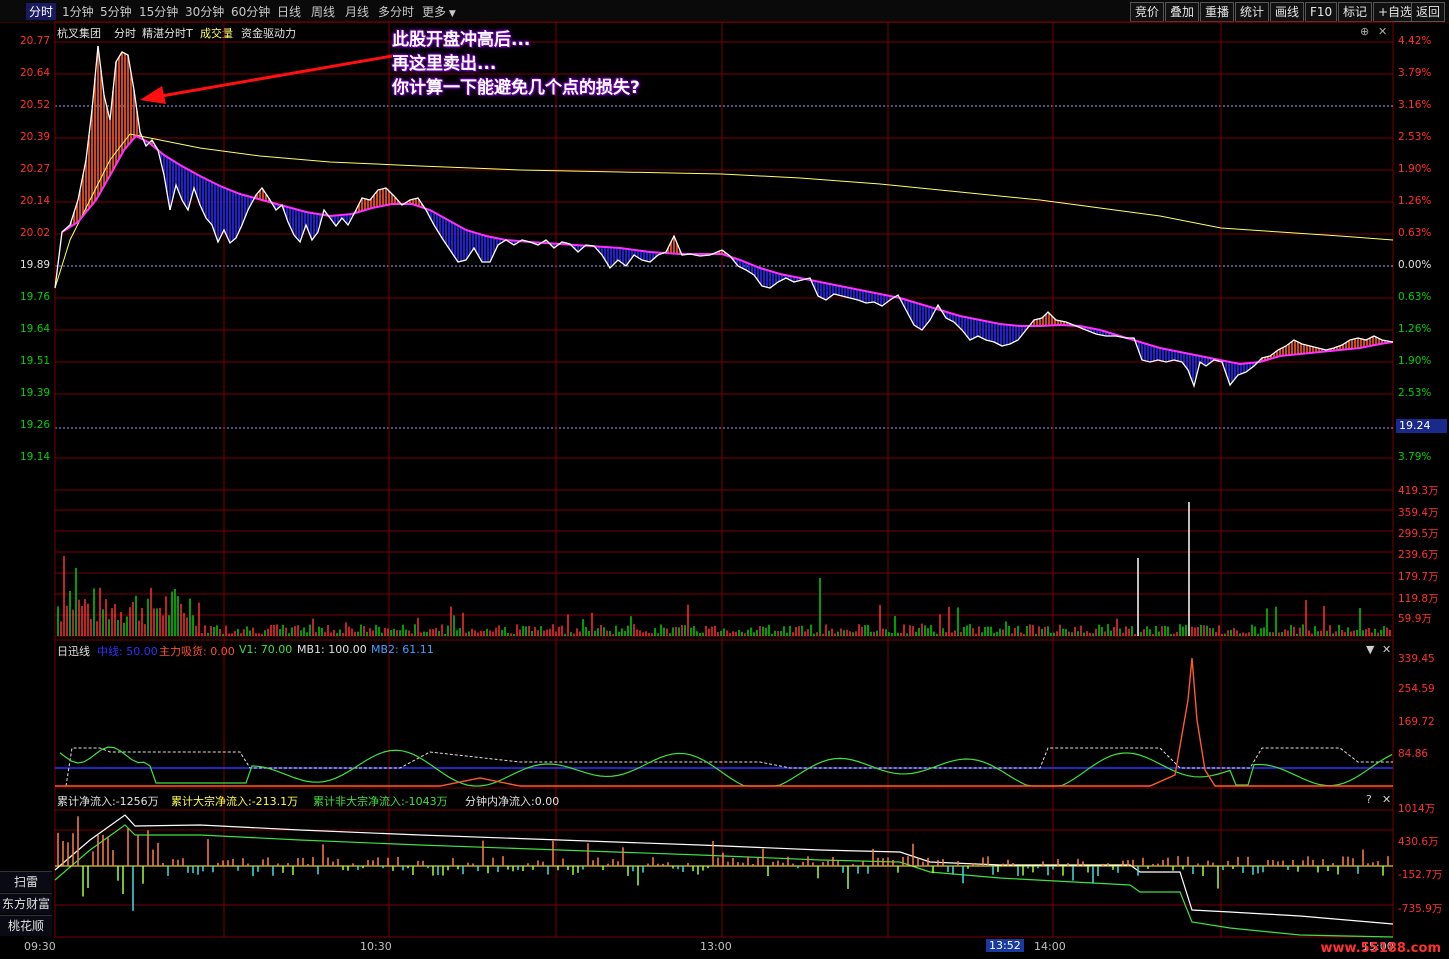  What do you see at coordinates (35, 73) in the screenshot?
I see `price-tick-left: 20.64` at bounding box center [35, 73].